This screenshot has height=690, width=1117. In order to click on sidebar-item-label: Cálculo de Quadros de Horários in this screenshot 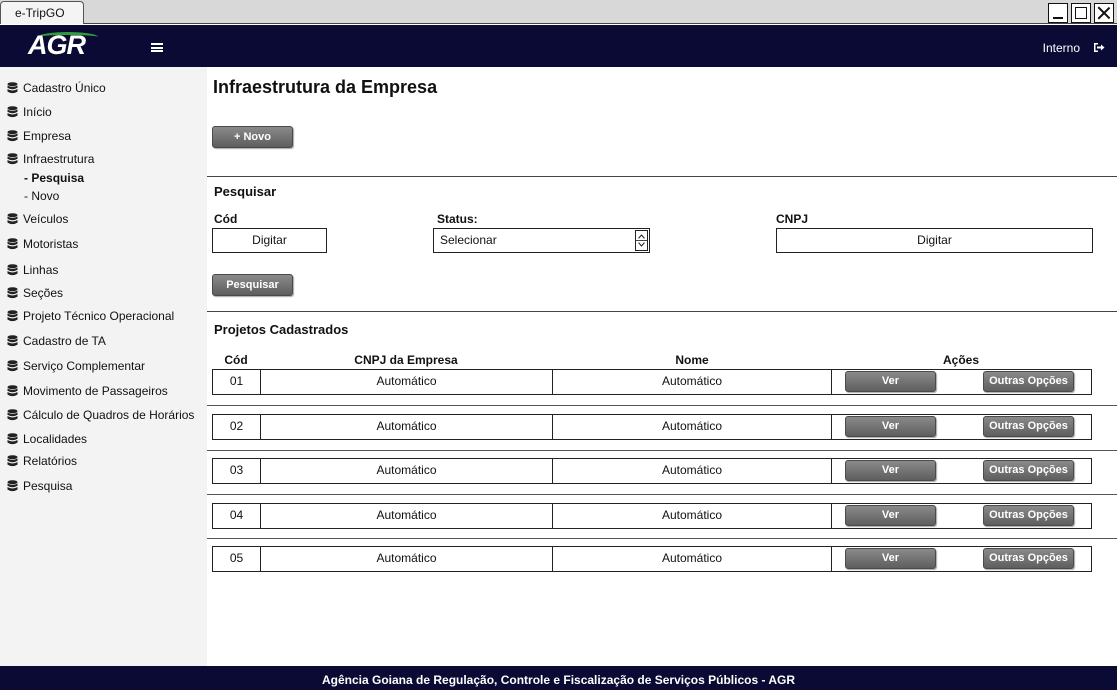, I will do `click(109, 415)`.